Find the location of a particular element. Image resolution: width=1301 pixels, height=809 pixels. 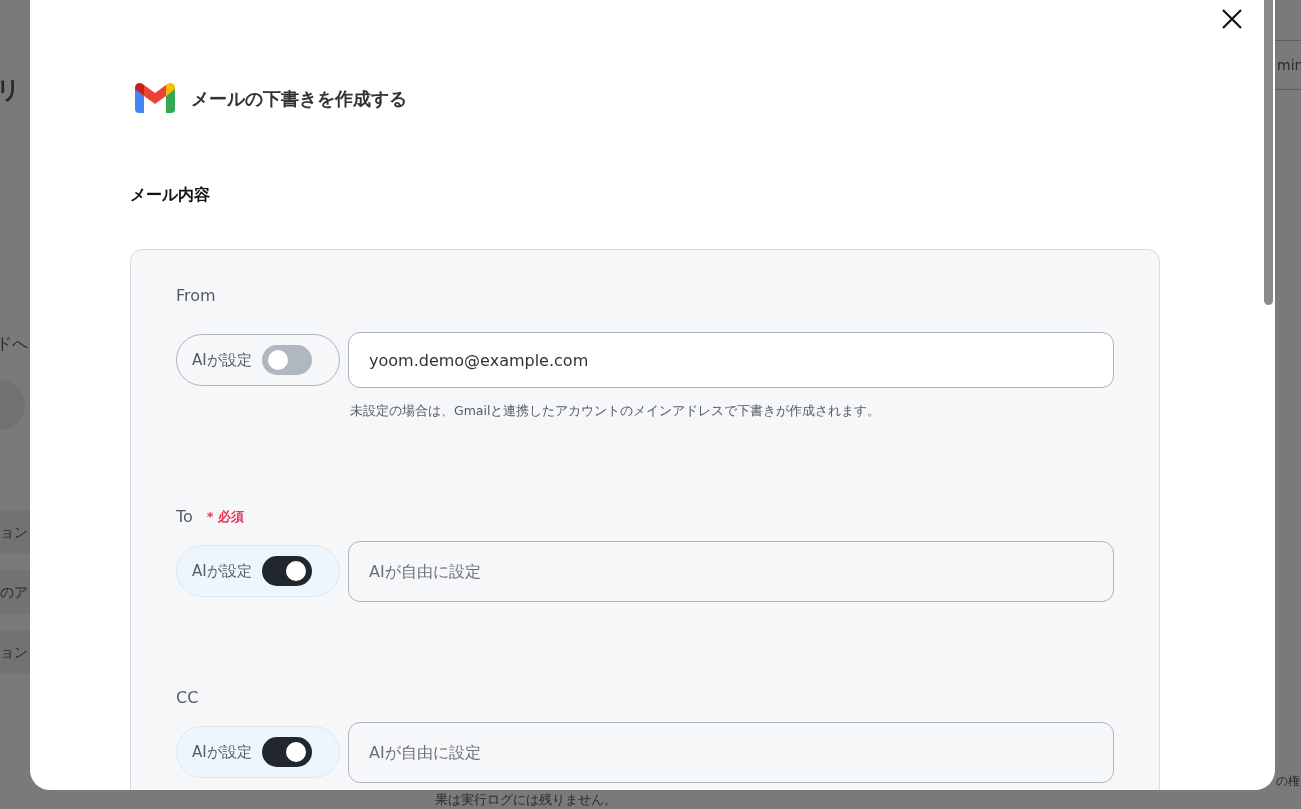

field-label: From is located at coordinates (196, 296).